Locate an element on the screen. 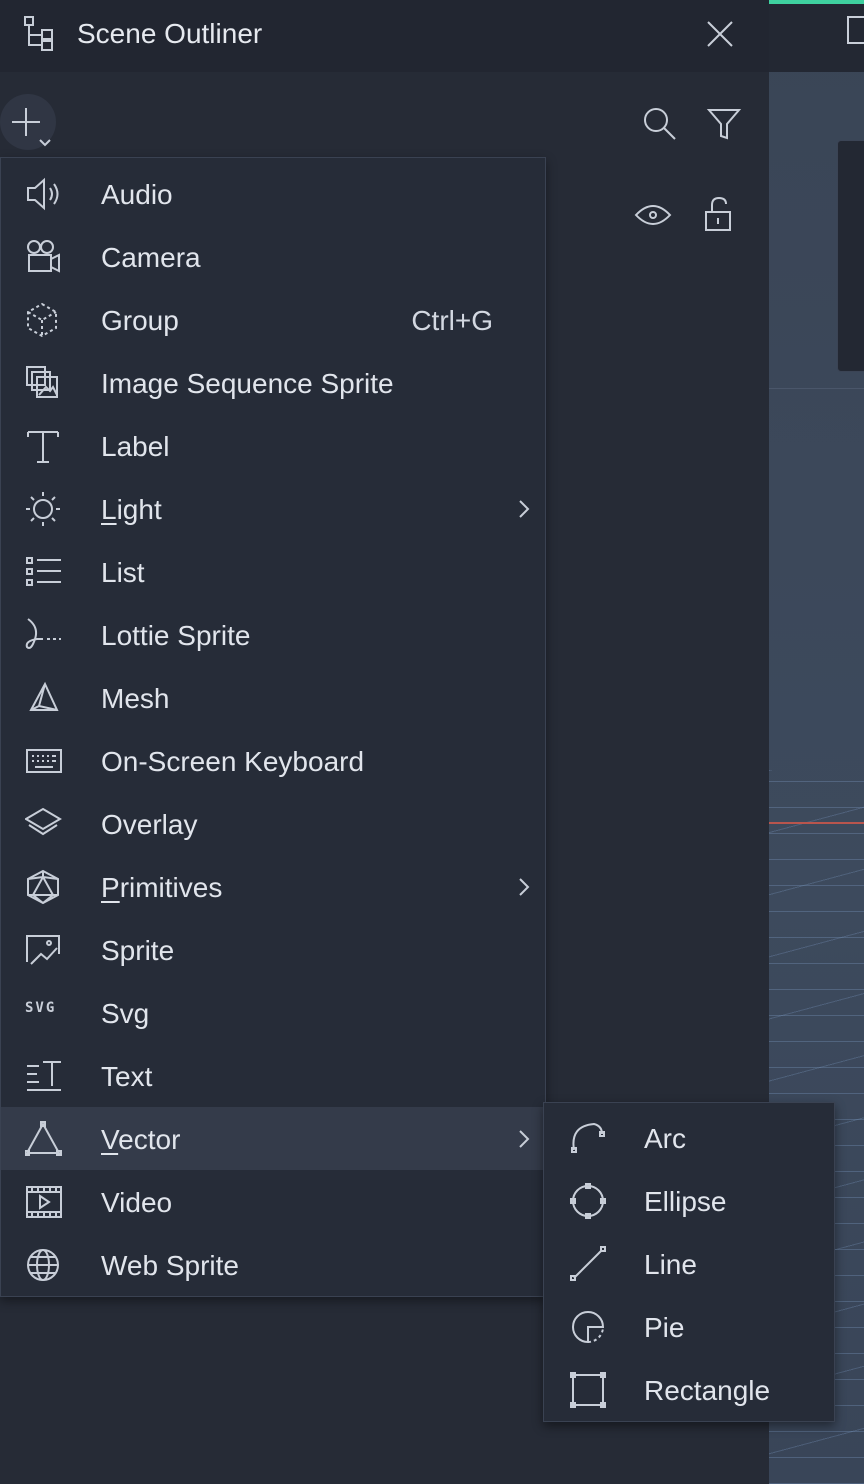  vector-submenu: Arc Ellipse Line Pie Rectangle is located at coordinates (689, 1262).